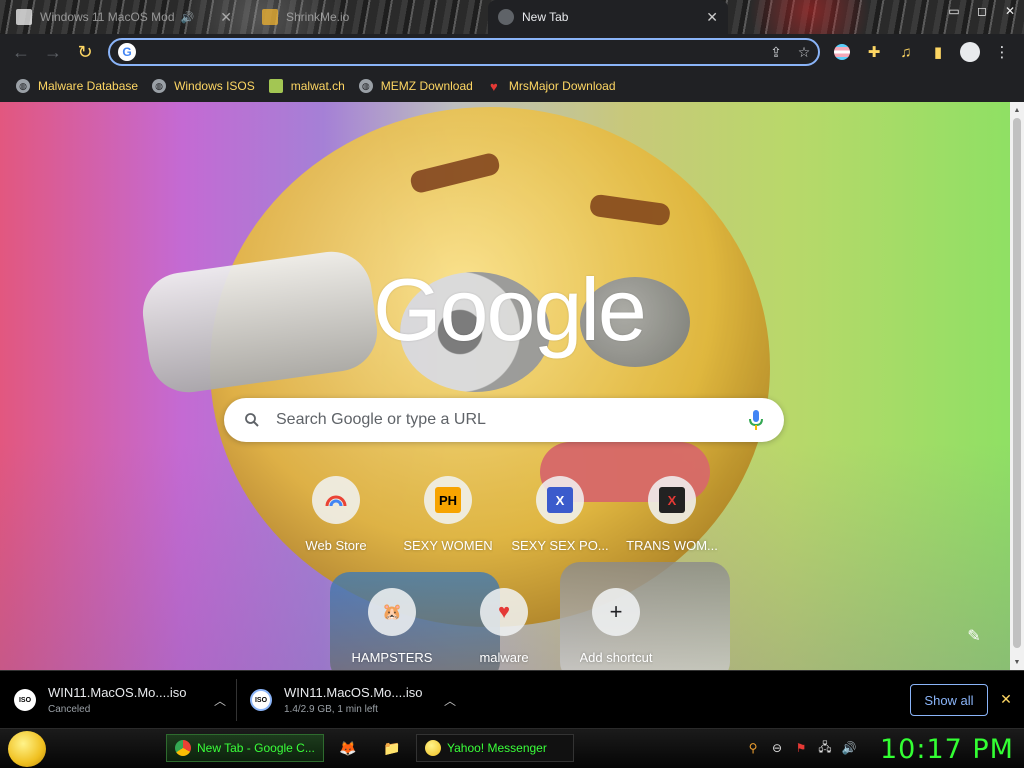 This screenshot has height=768, width=1024. I want to click on speaker-icon: 🔊, so click(188, 17).